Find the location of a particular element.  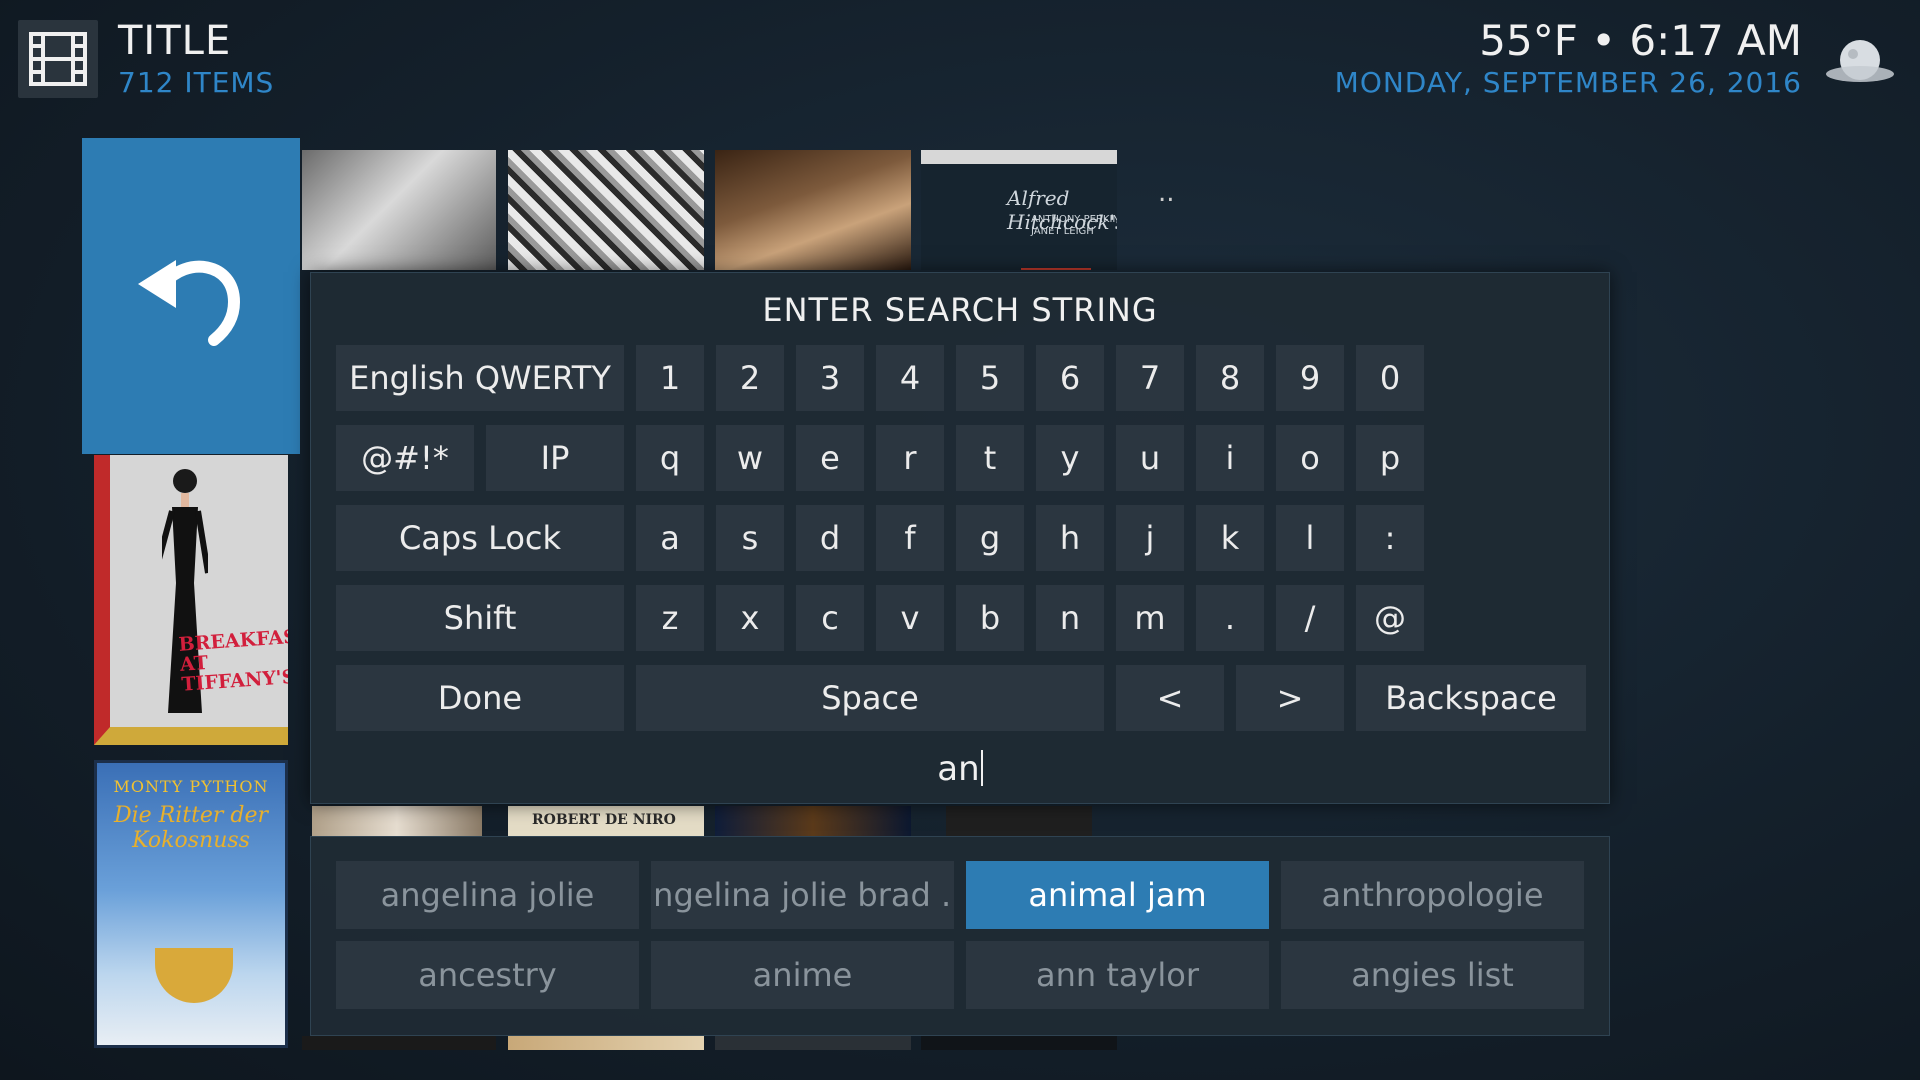

back-arrow-icon is located at coordinates (189, 303).